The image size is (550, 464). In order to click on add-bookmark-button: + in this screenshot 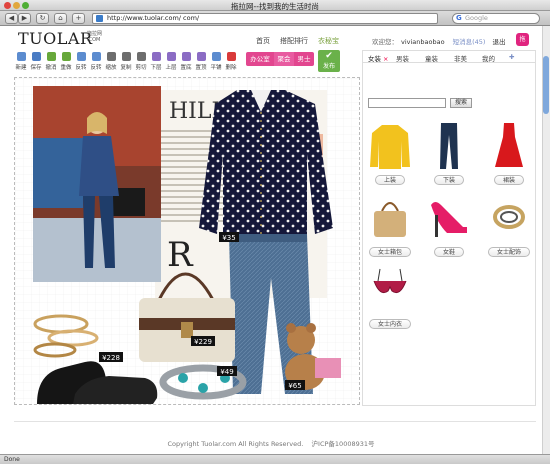, I will do `click(78, 18)`.